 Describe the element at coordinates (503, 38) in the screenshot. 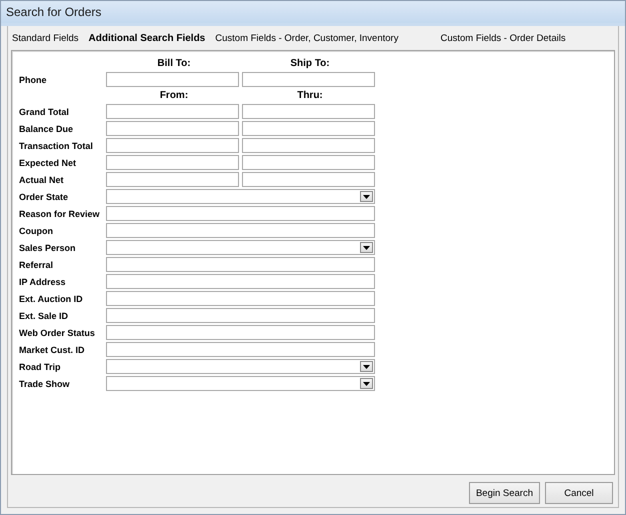

I see `tab: Custom Fields - Order Details` at that location.